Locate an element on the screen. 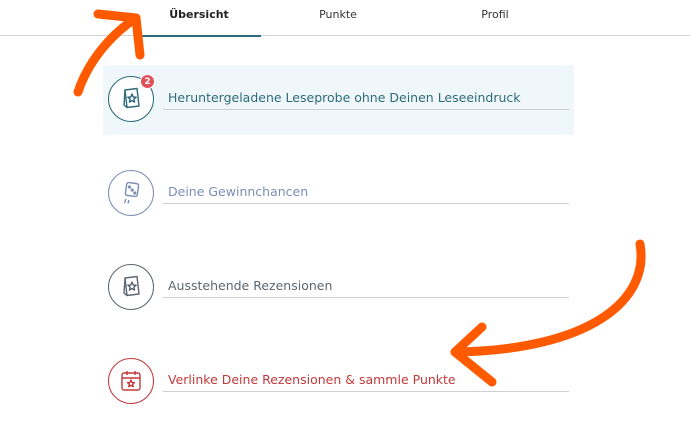 The image size is (690, 425). tab-punkte: Punkte is located at coordinates (338, 18).